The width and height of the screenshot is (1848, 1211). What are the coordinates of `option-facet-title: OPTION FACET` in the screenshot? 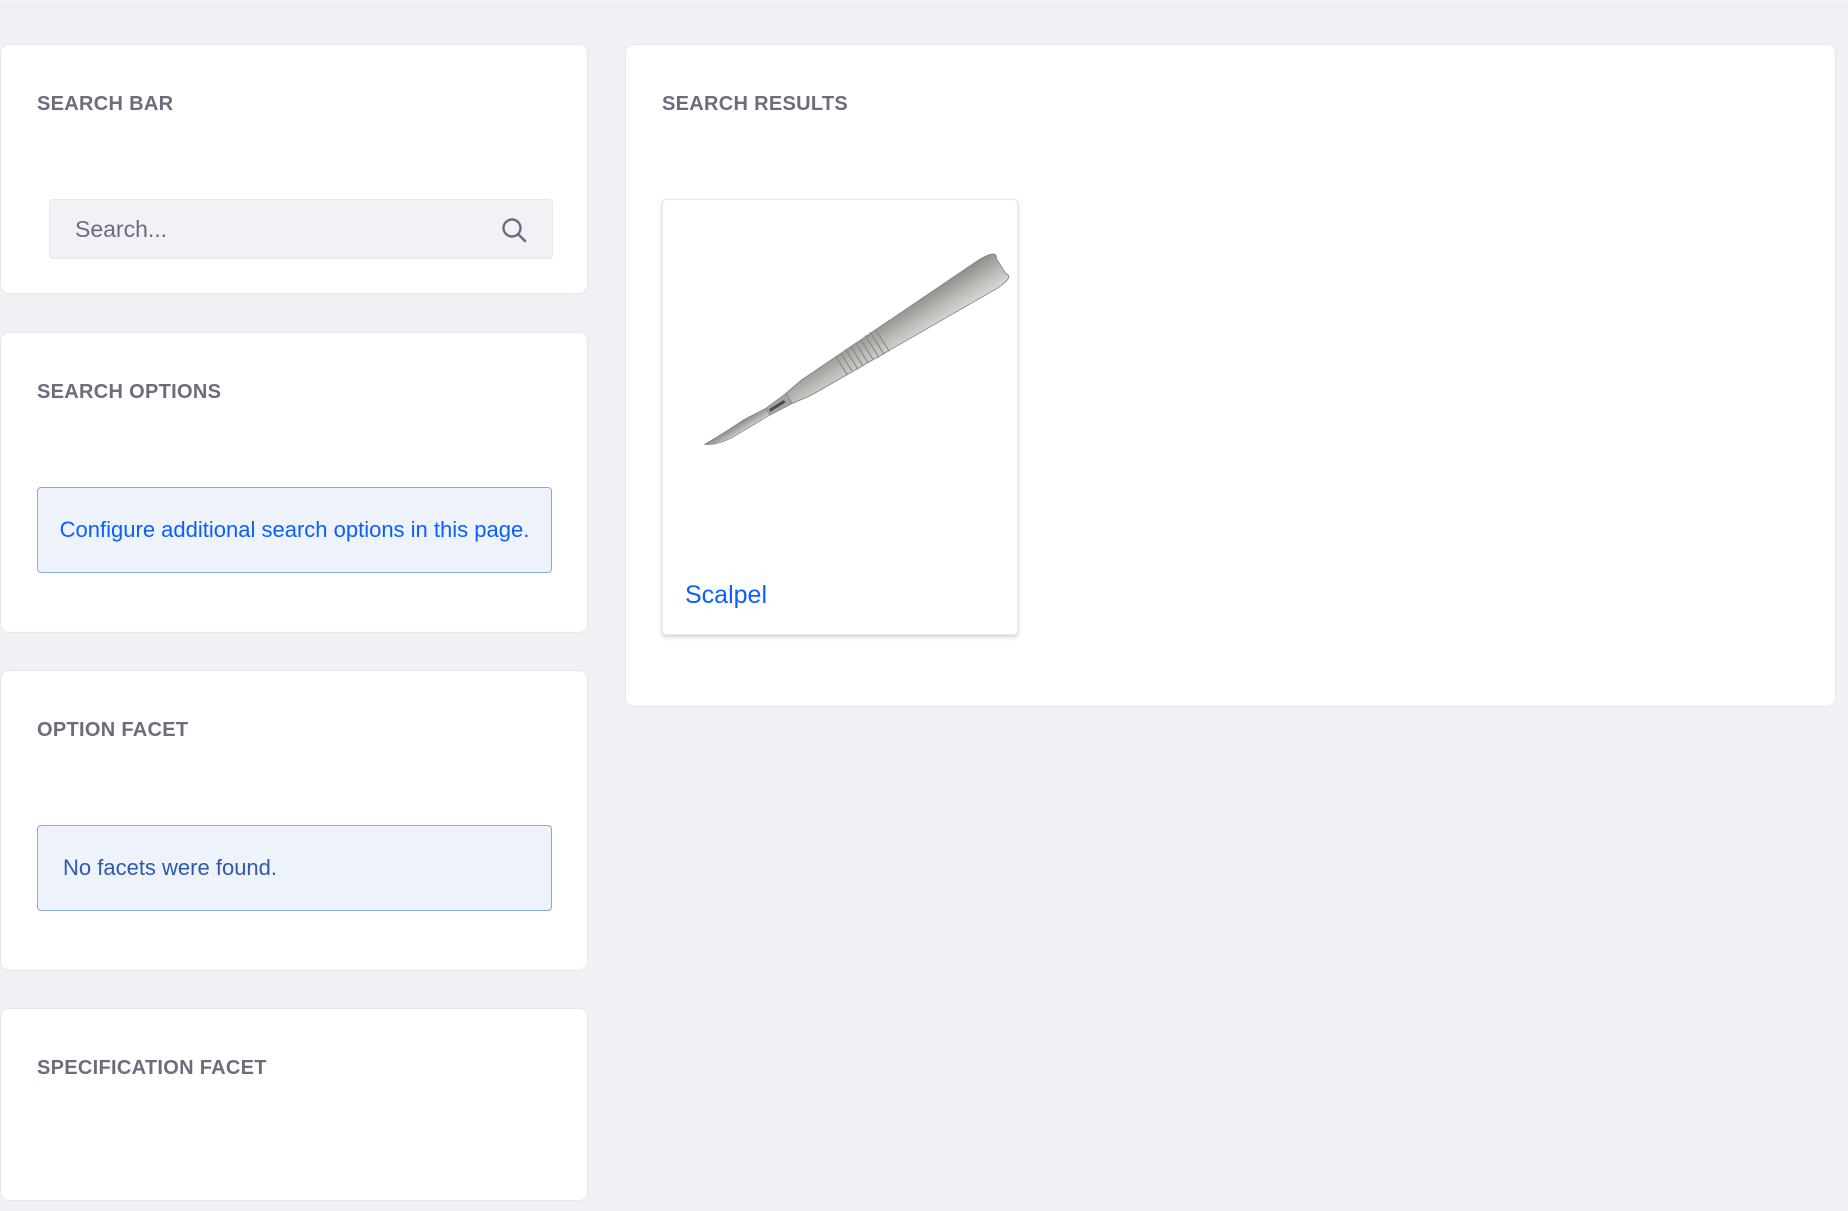 It's located at (113, 730).